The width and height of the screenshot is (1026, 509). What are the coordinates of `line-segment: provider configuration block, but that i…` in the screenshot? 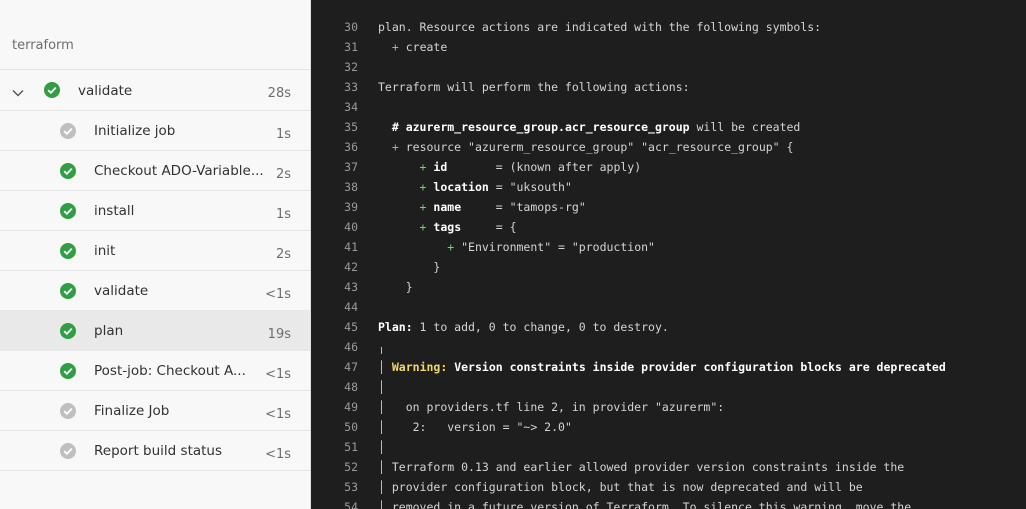 It's located at (623, 487).